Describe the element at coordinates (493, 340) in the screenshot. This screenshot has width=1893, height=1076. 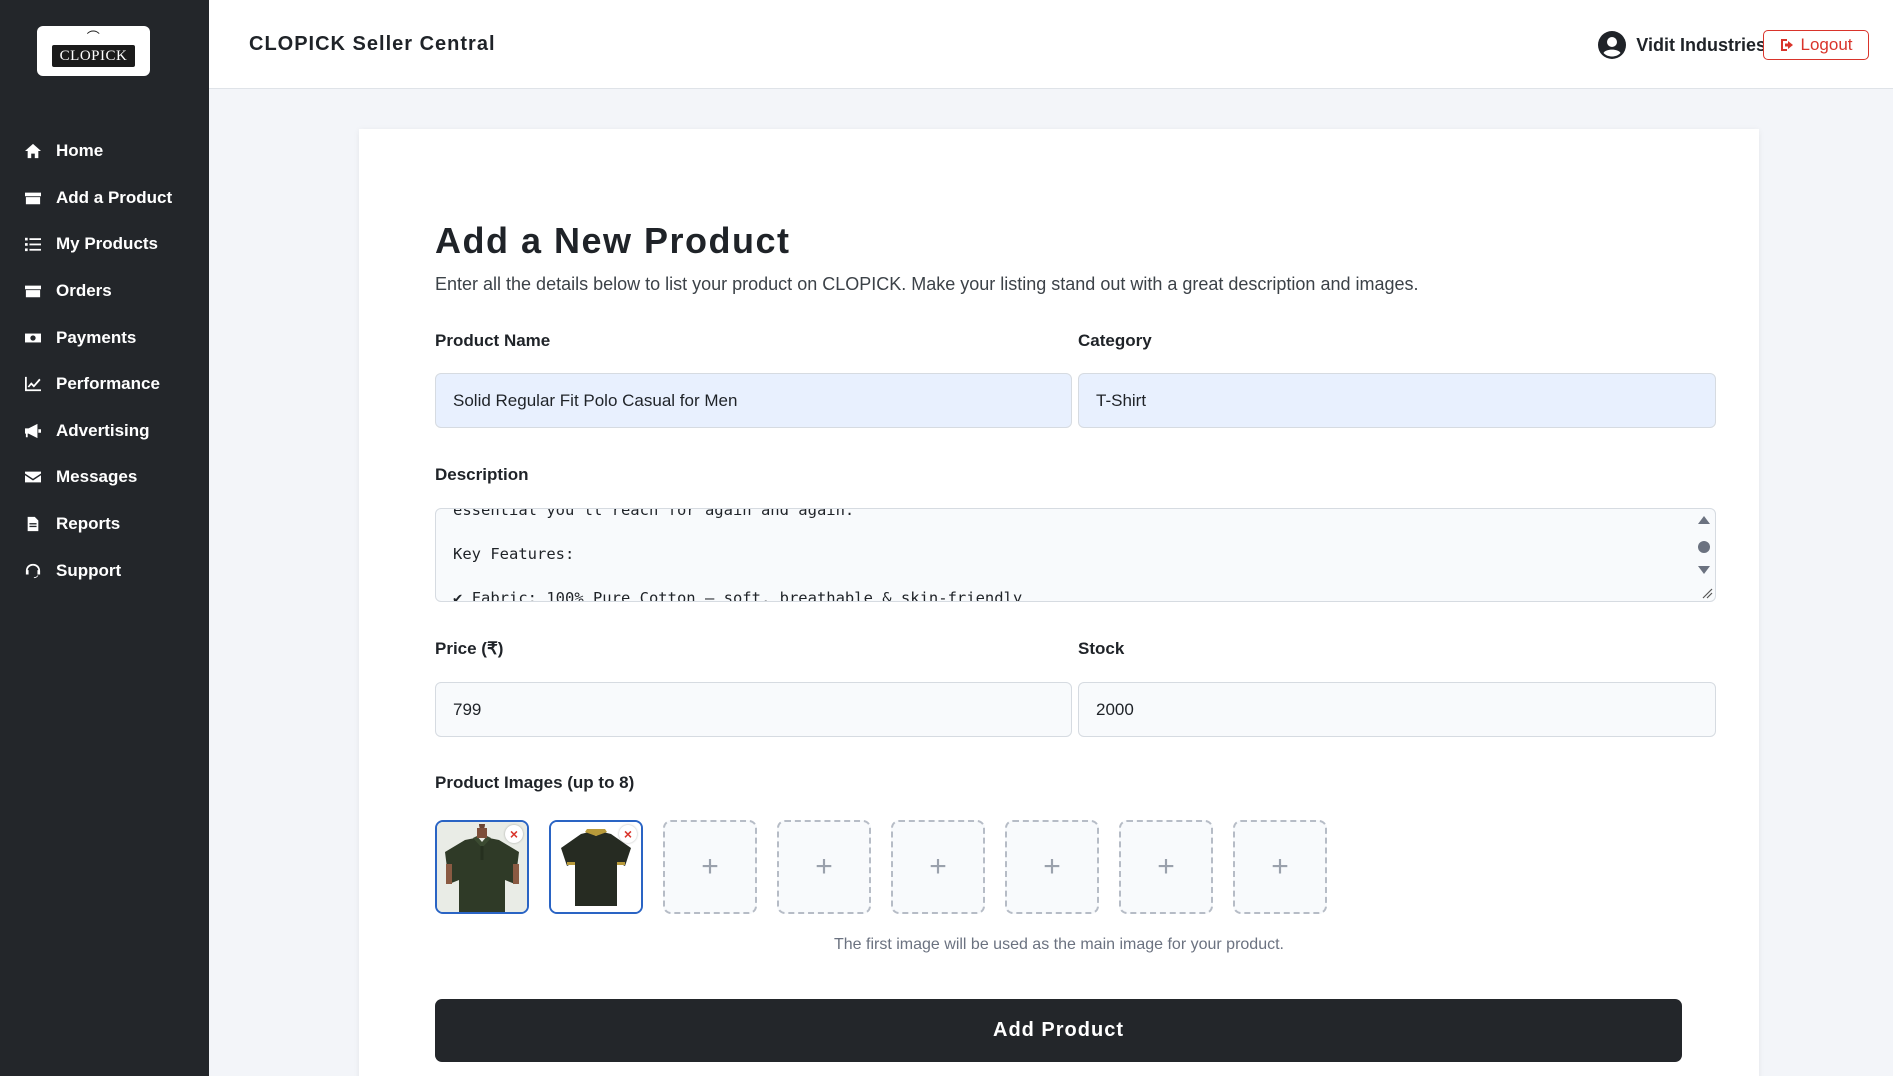
I see `product-name-label: Product Name` at that location.